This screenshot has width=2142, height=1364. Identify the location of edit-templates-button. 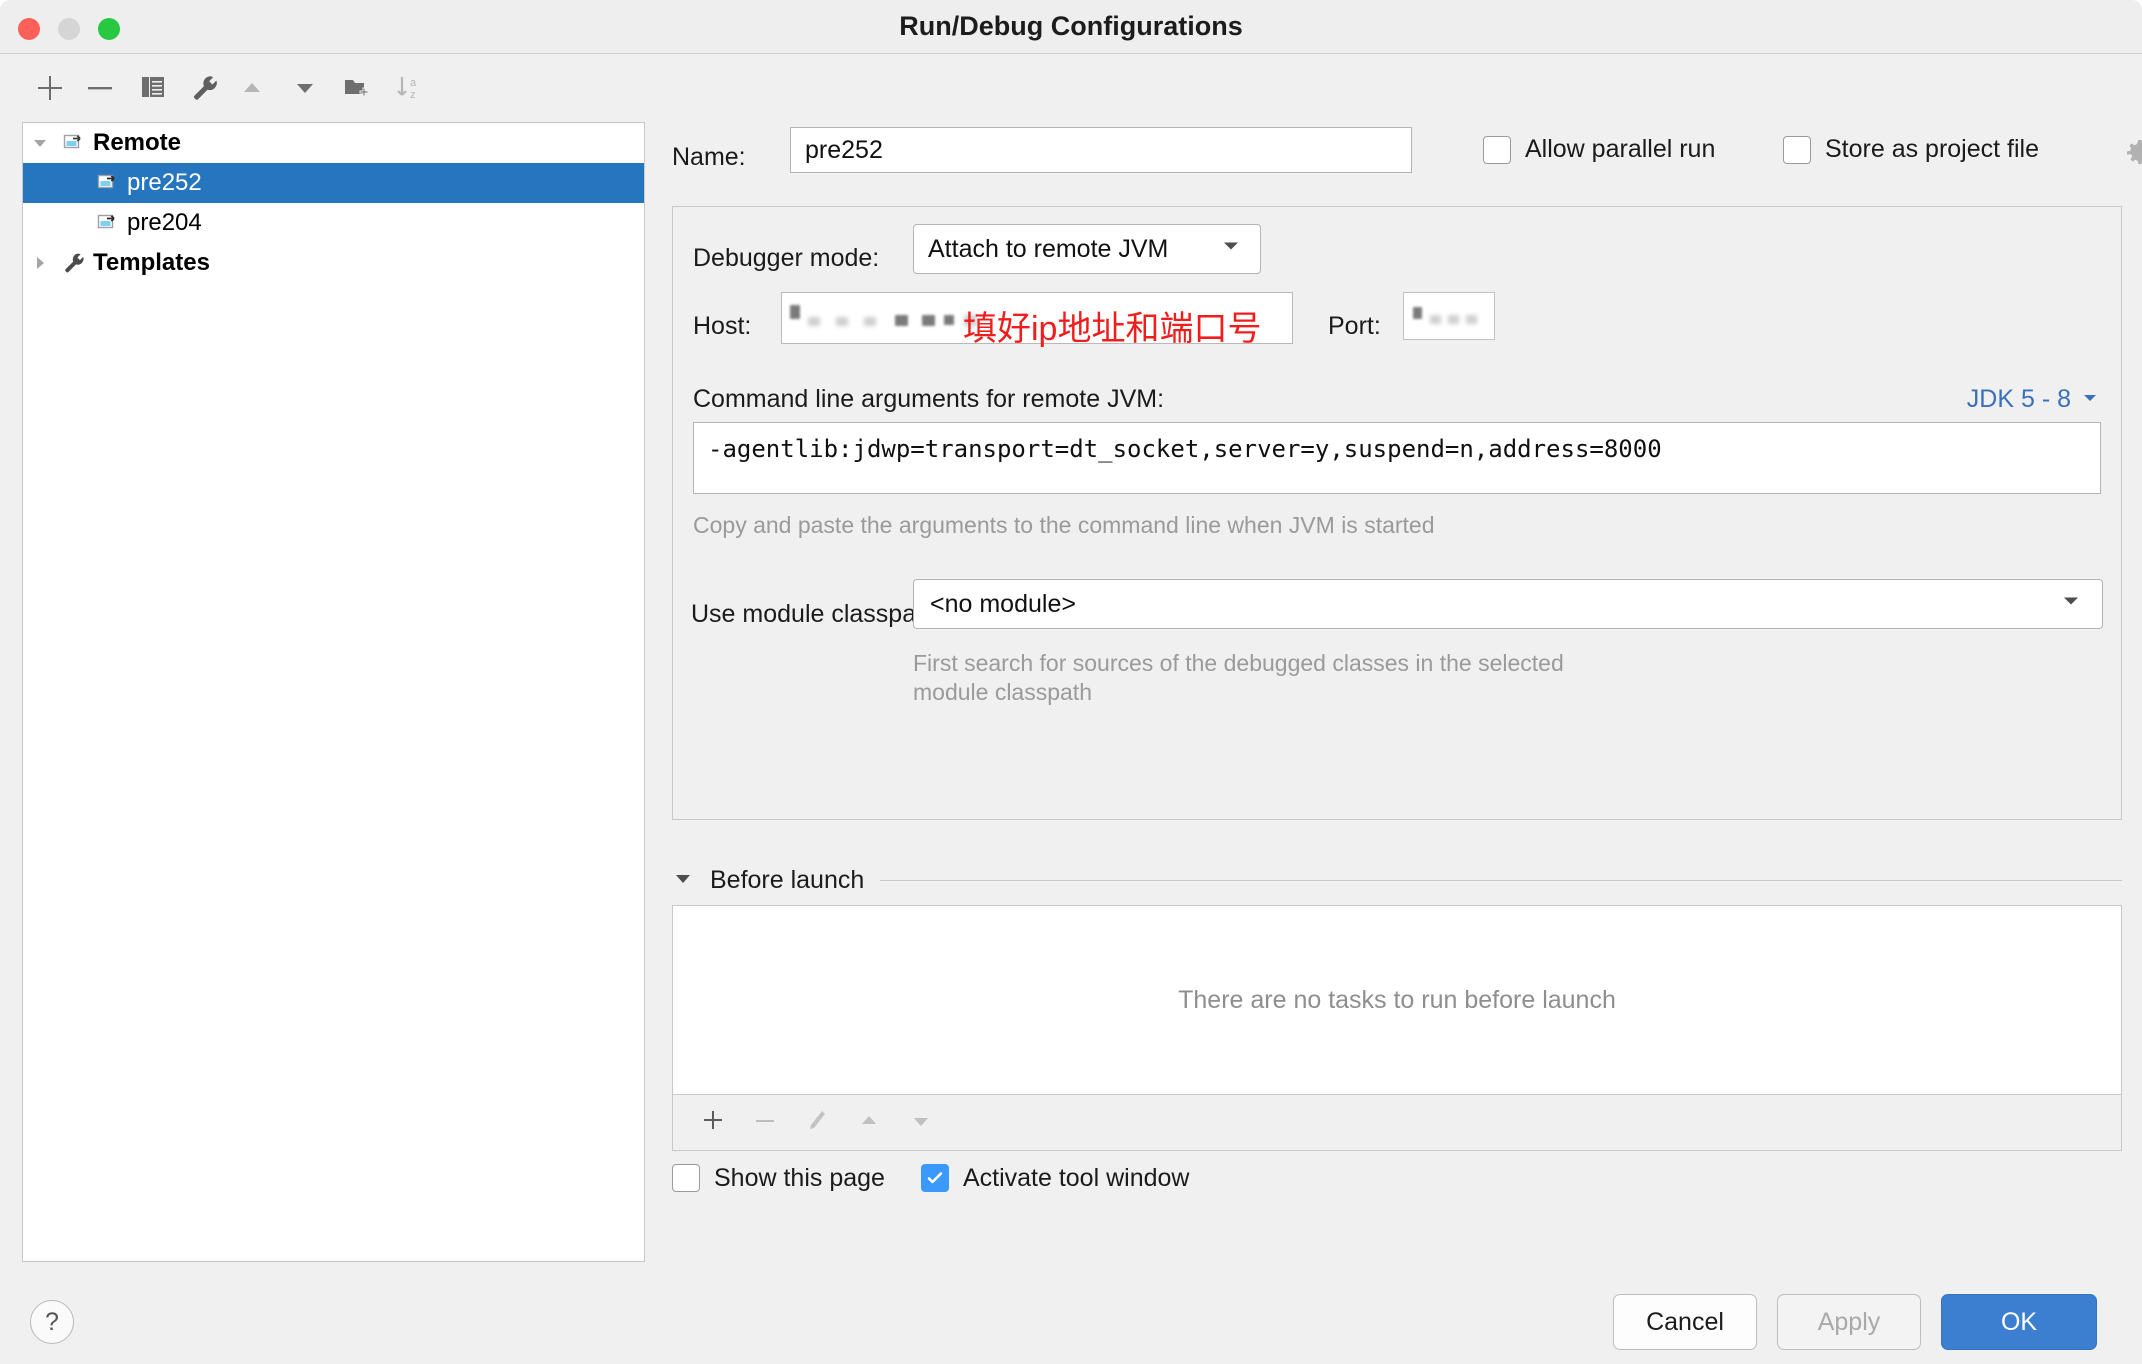
(205, 88).